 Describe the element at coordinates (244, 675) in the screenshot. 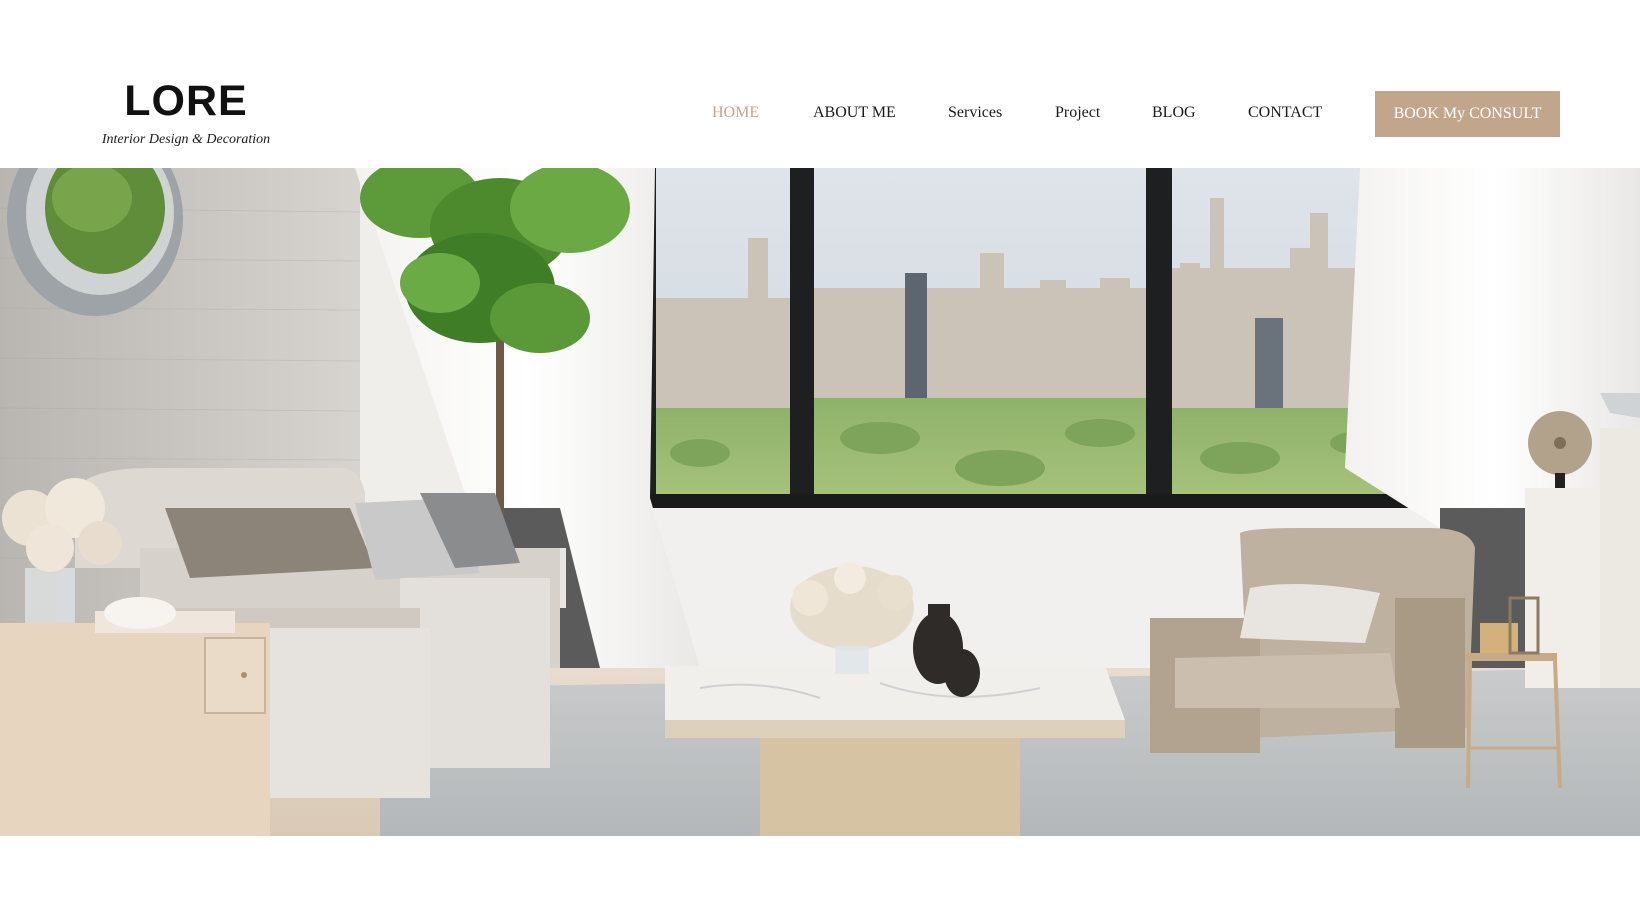

I see `drawer-knob` at that location.